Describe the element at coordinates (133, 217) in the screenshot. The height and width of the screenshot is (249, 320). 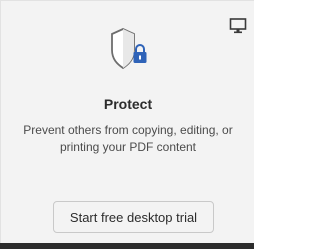
I see `start-free-desktop-trial-button: Start free desktop trial` at that location.